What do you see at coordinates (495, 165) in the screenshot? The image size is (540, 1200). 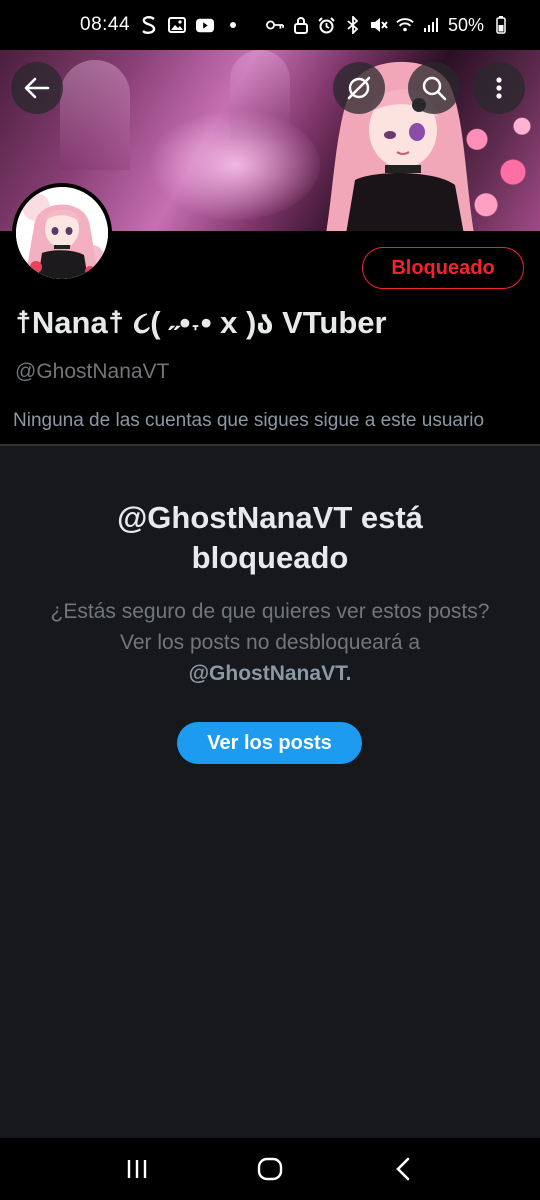 I see `banner-roses` at bounding box center [495, 165].